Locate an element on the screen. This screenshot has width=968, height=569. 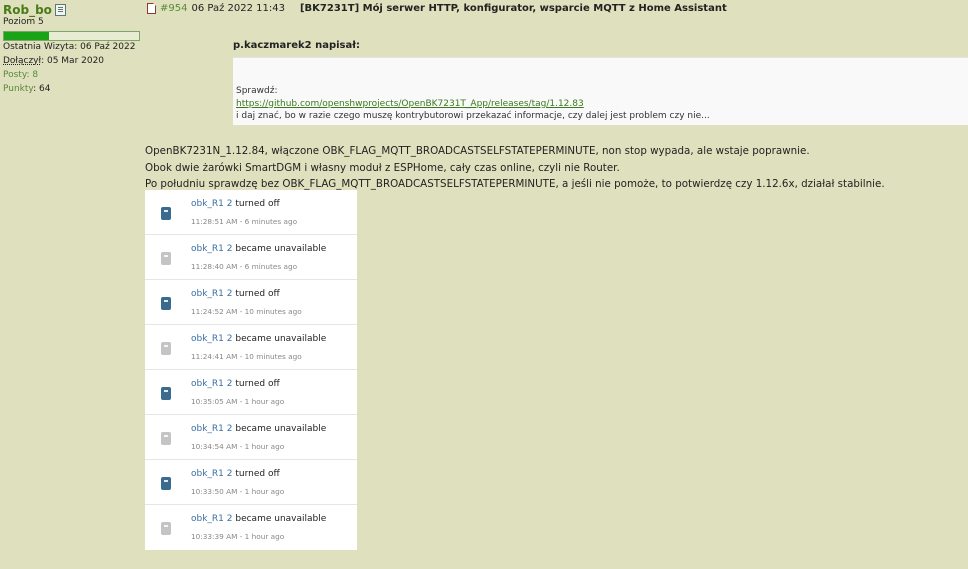
entry-time: 11:28:40 AM - 6 minutes ago is located at coordinates (244, 266).